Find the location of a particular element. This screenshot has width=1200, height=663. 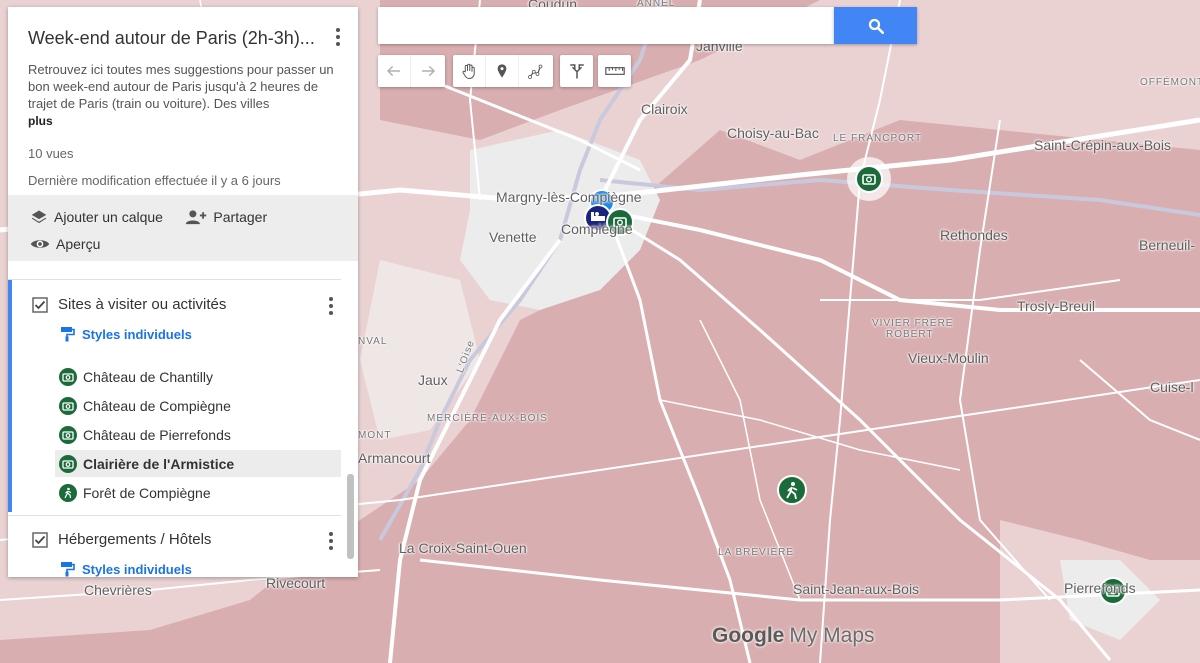

preview-label: Aperçu is located at coordinates (78, 244).